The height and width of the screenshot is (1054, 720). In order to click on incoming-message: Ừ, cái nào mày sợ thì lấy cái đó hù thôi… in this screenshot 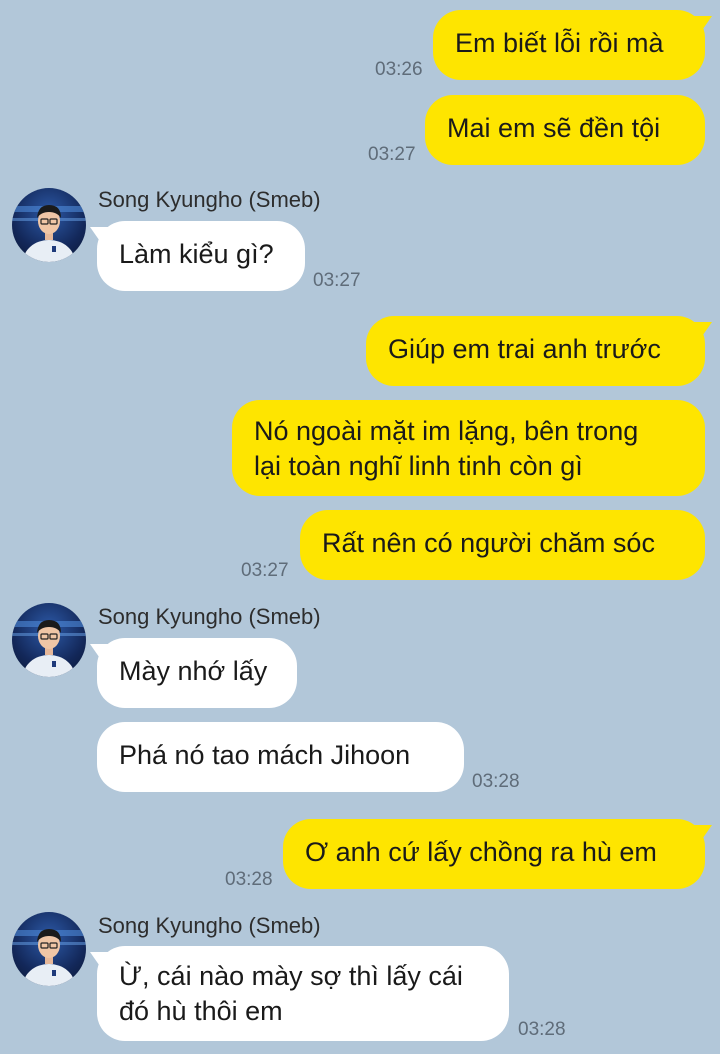, I will do `click(303, 993)`.